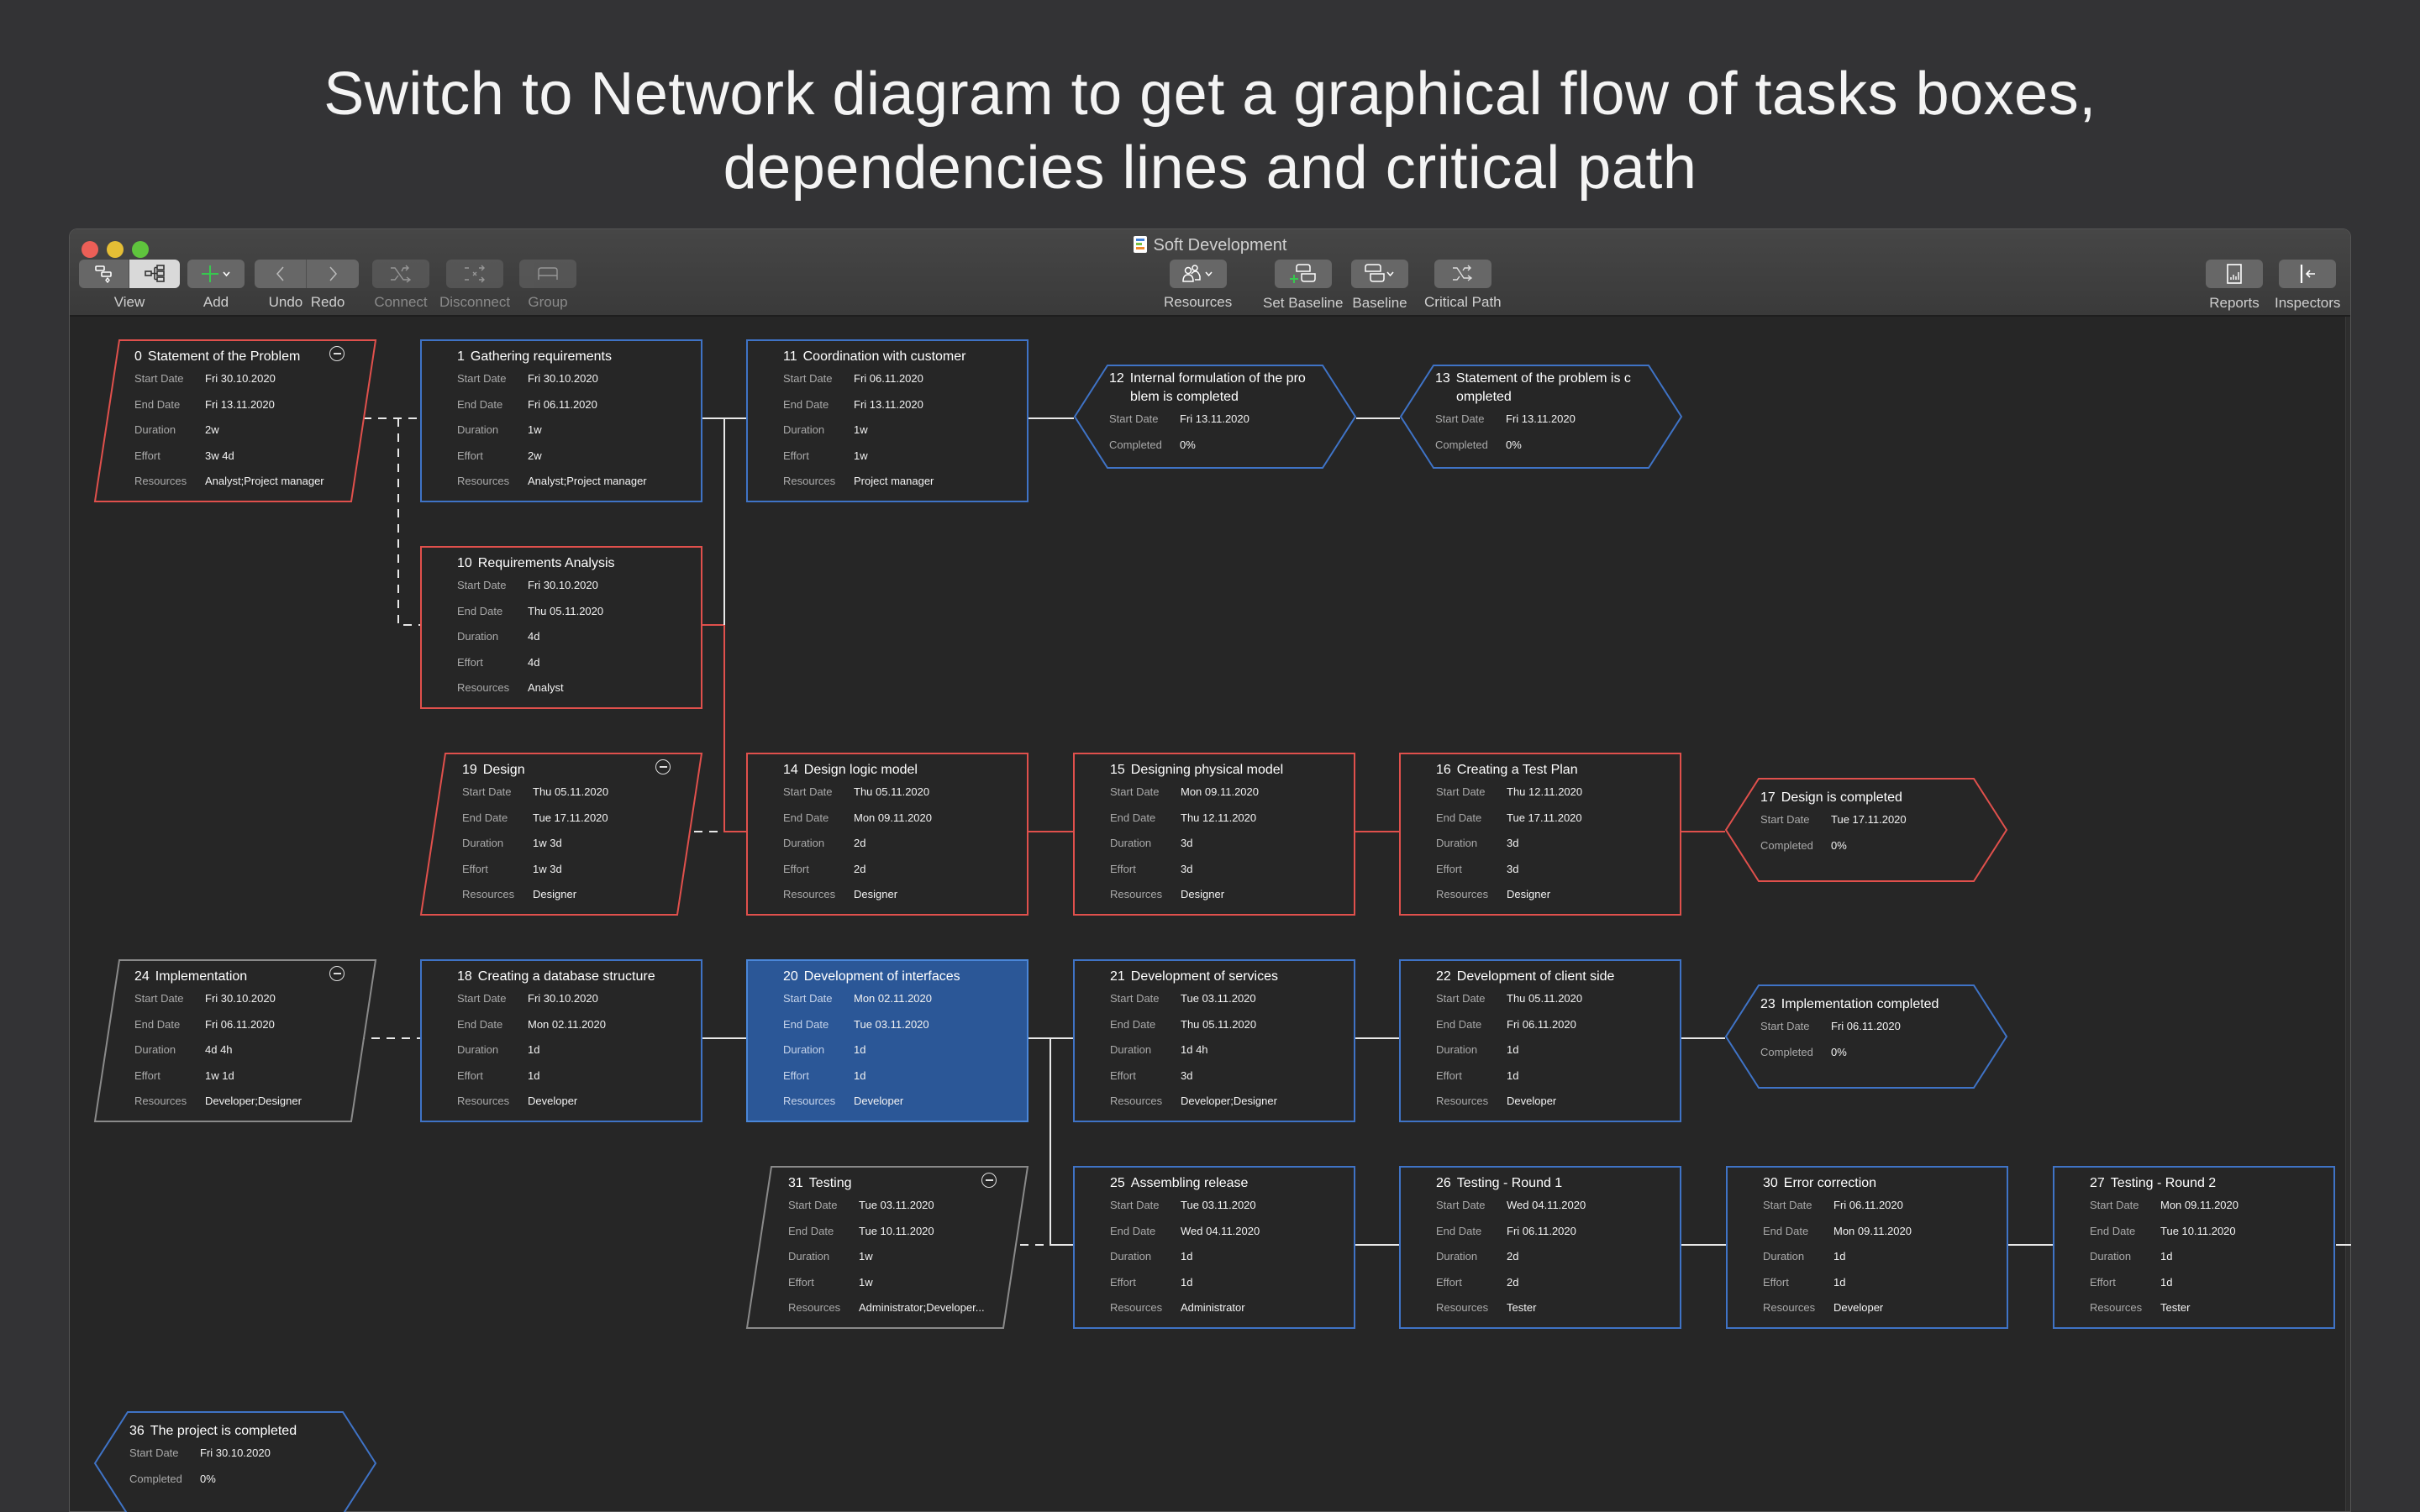  I want to click on set-baseline-group: Set Baseline, so click(1303, 286).